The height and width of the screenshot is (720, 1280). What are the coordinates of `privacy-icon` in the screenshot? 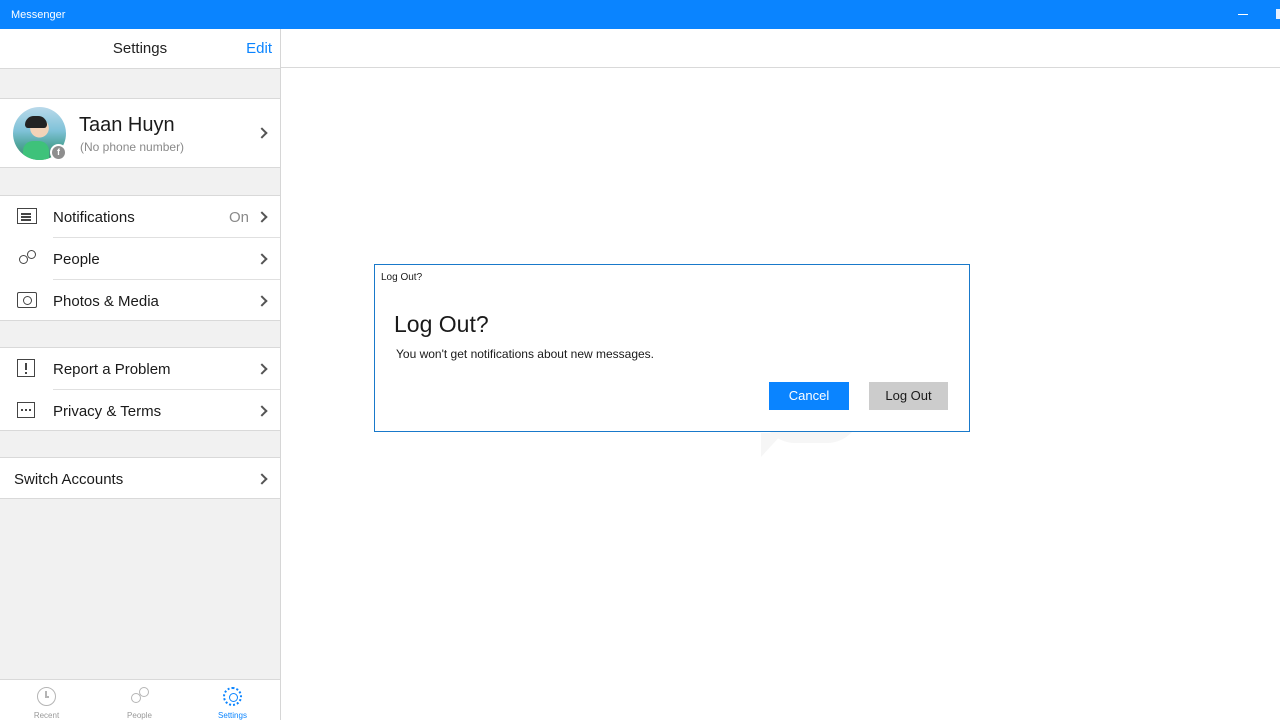 It's located at (26, 410).